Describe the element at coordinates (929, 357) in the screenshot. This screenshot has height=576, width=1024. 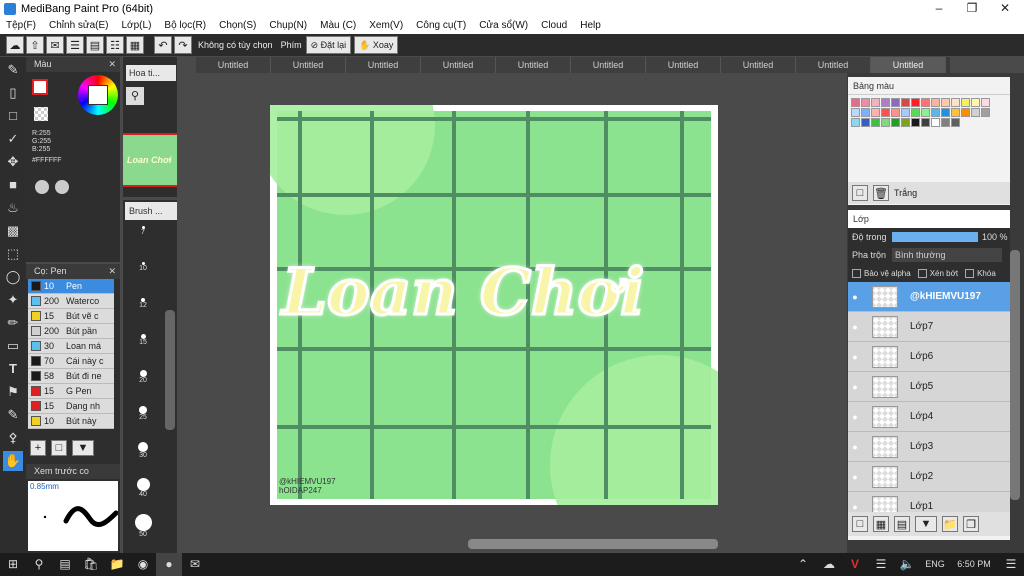
I see `layer-row: ● Lớp6` at that location.